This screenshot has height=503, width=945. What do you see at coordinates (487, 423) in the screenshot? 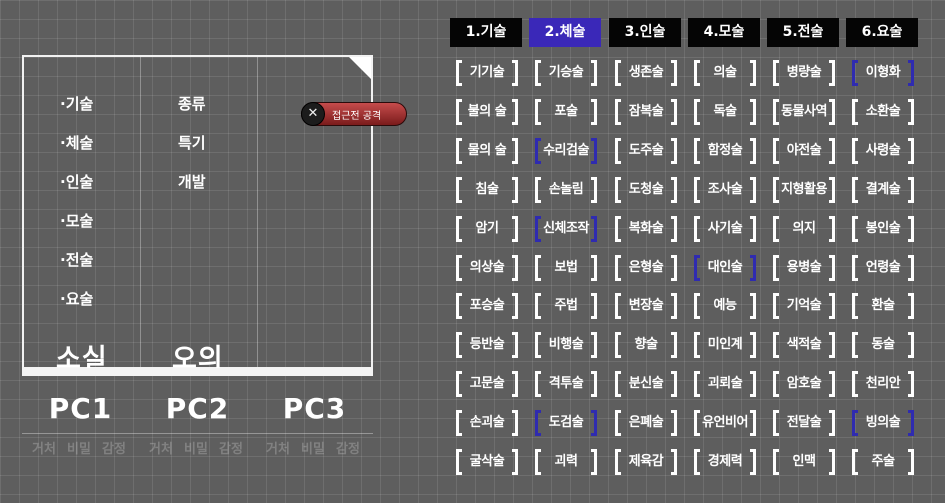
I see `skill-cell: 손괴술` at bounding box center [487, 423].